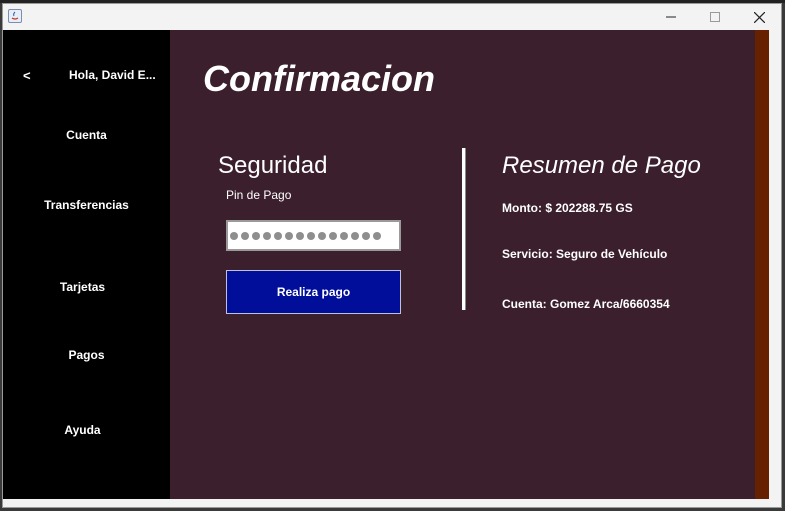 This screenshot has height=511, width=785. I want to click on window-edge, so click(775, 264).